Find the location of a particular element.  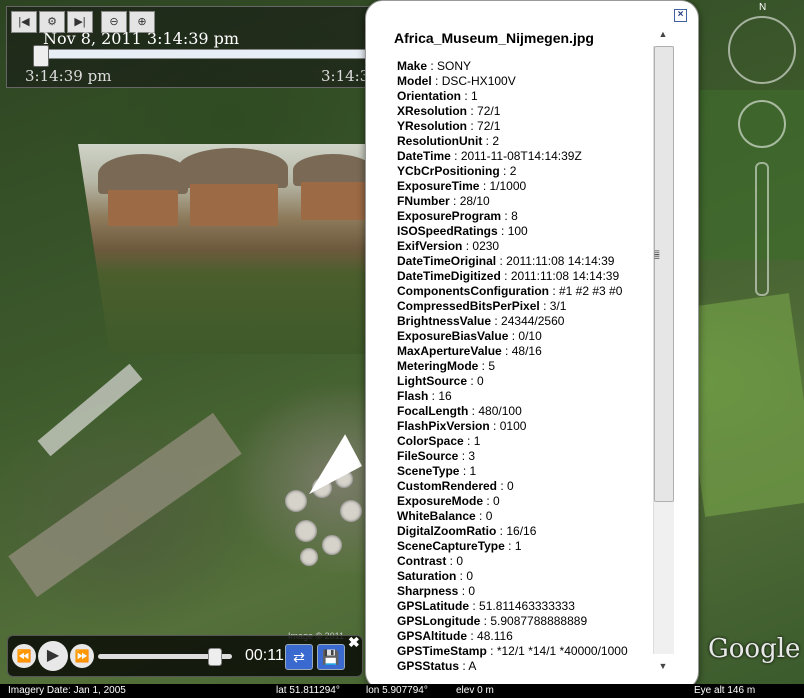

exif-key: LightSource is located at coordinates (432, 381).